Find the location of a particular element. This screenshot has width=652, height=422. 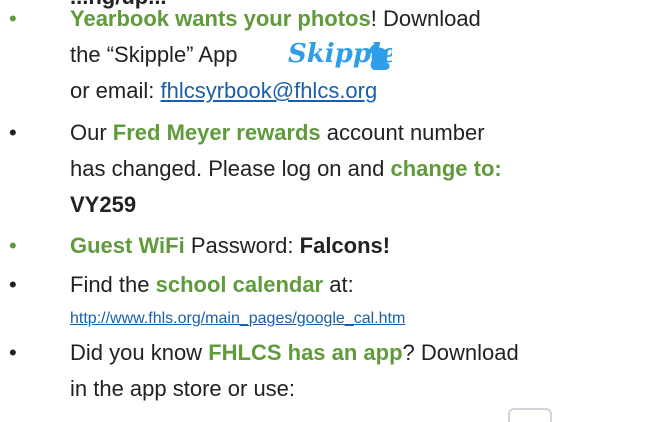

app-text-before: Did you know is located at coordinates (139, 352).